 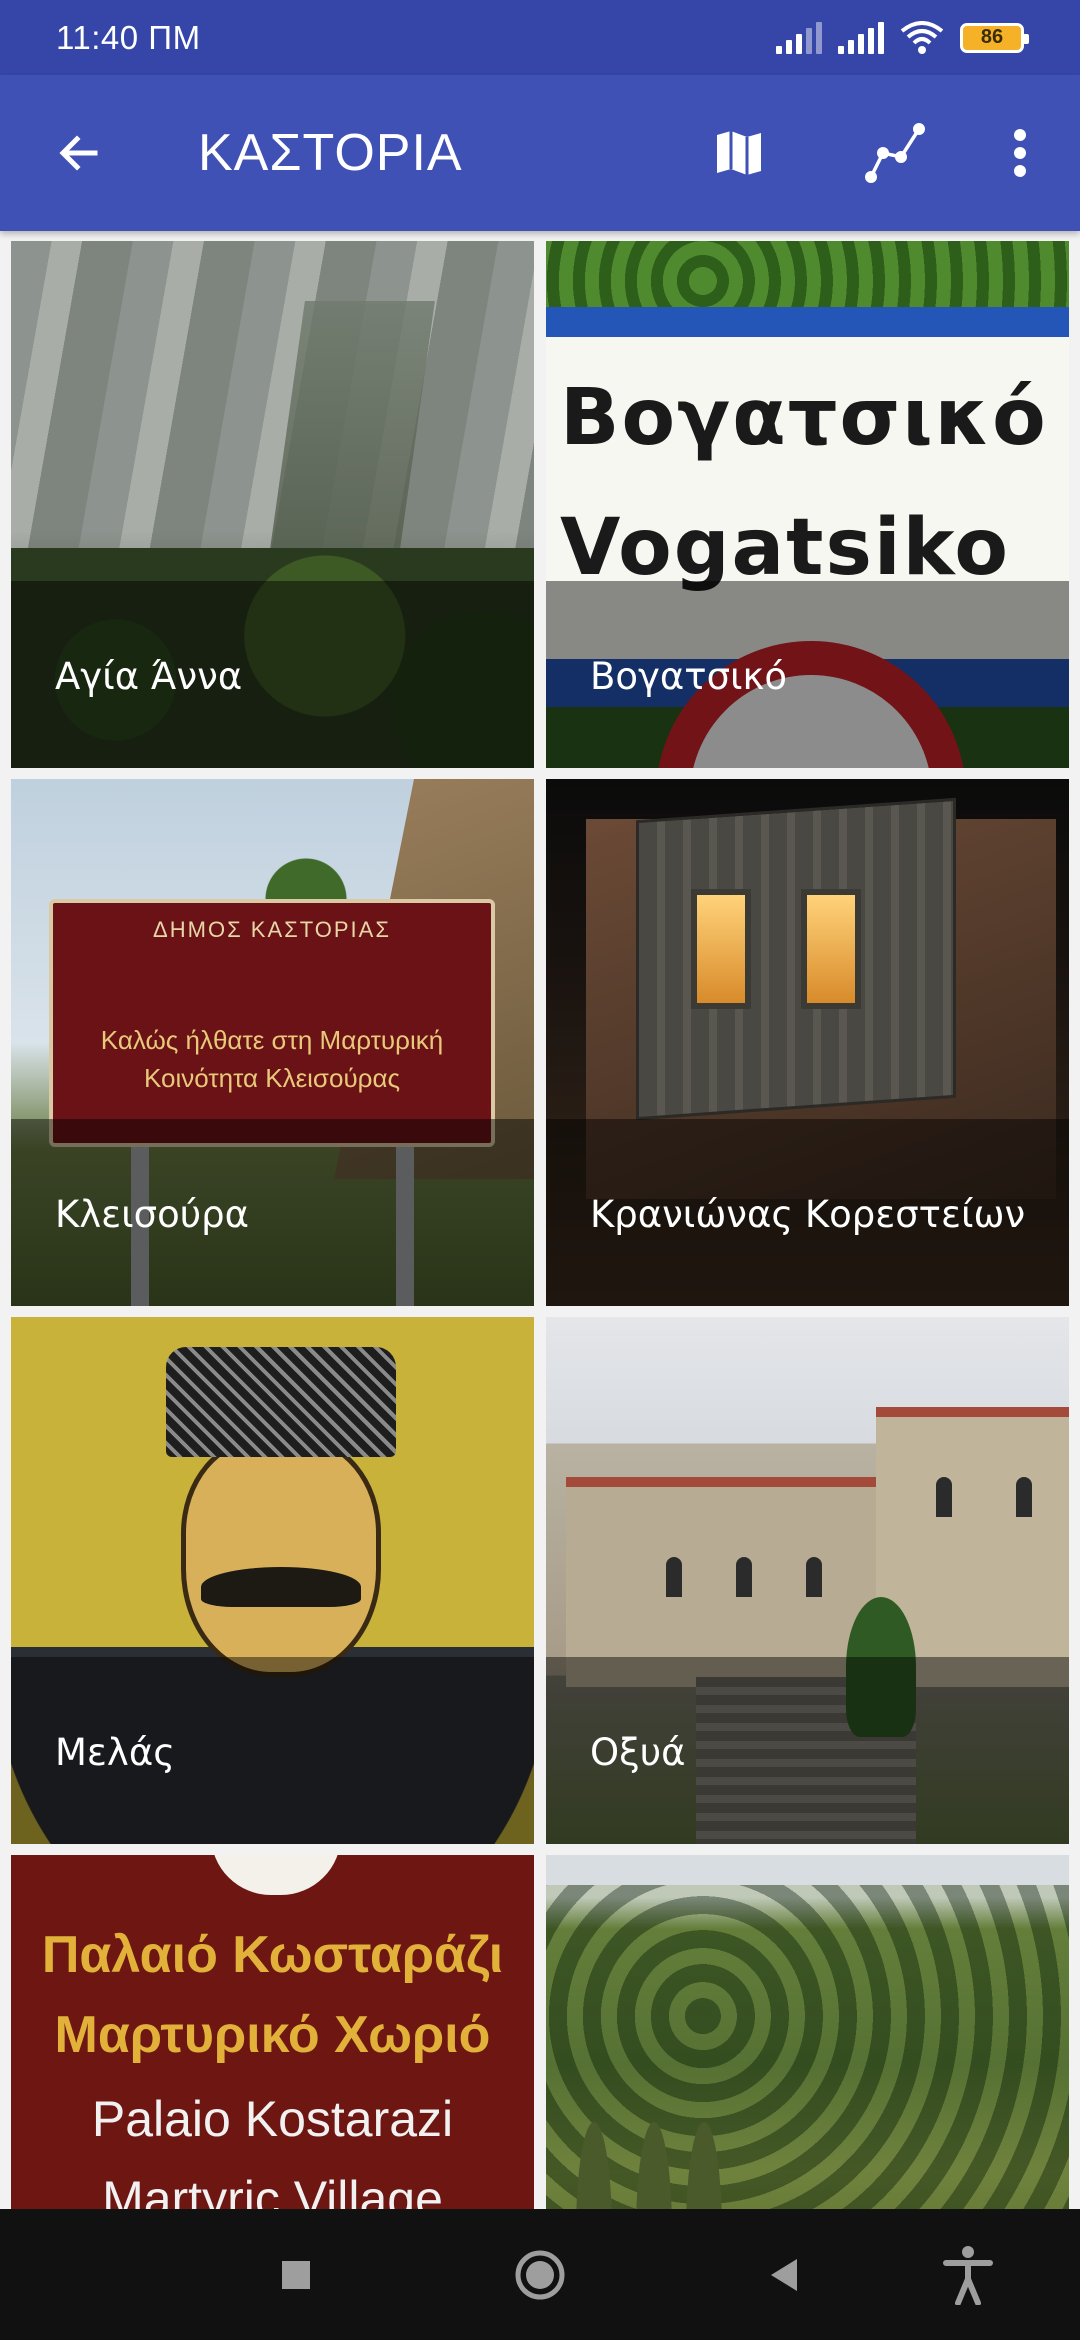 What do you see at coordinates (272, 504) in the screenshot?
I see `place-card: Αγία Άννα` at bounding box center [272, 504].